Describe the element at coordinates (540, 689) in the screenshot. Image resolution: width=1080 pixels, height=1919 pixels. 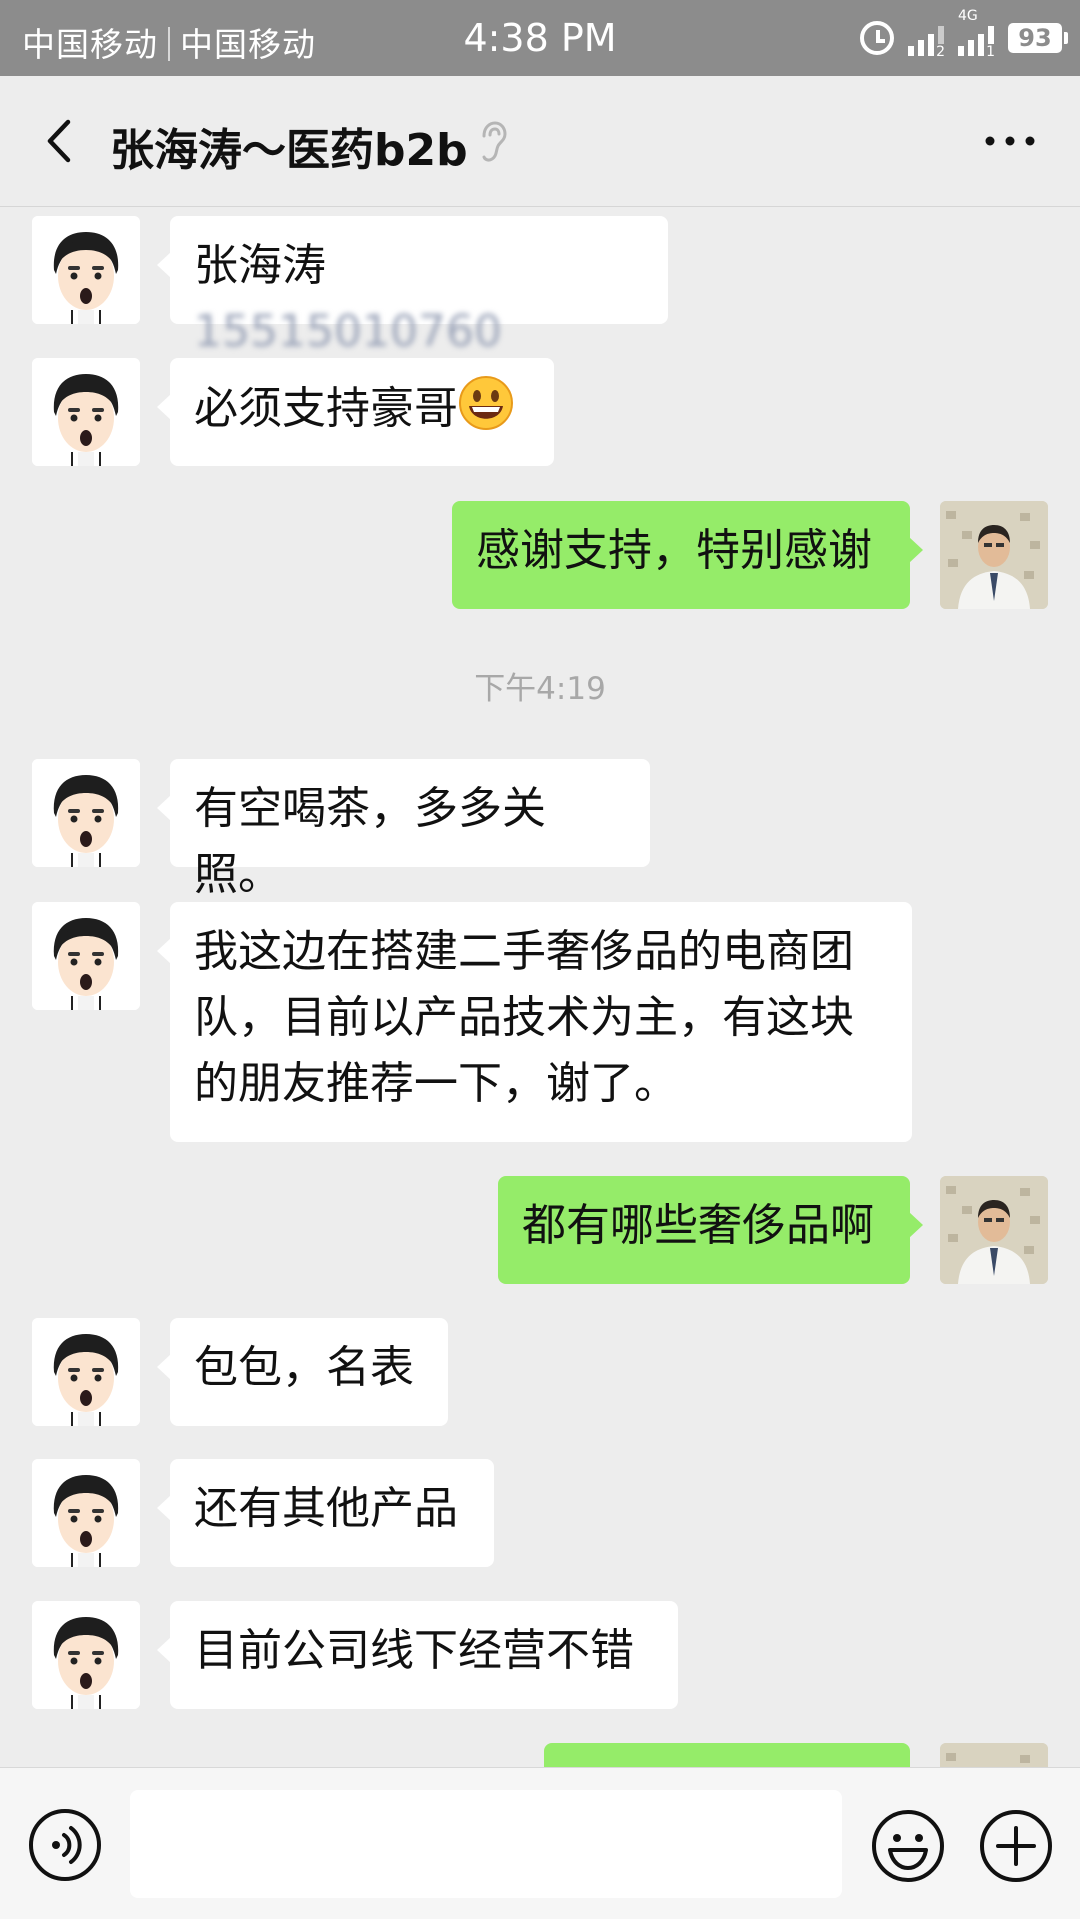
I see `timestamp: 下午4:19` at that location.